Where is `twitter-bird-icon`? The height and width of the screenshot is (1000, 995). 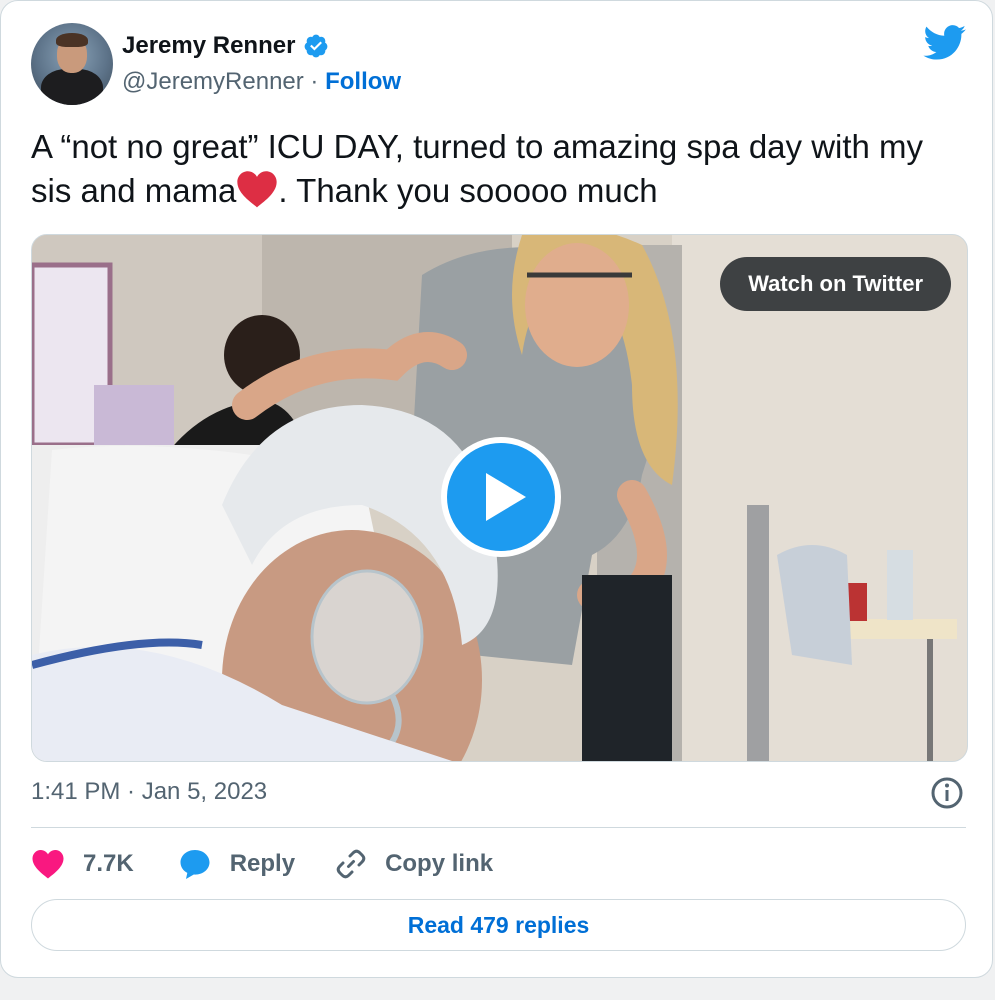
twitter-bird-icon is located at coordinates (945, 43).